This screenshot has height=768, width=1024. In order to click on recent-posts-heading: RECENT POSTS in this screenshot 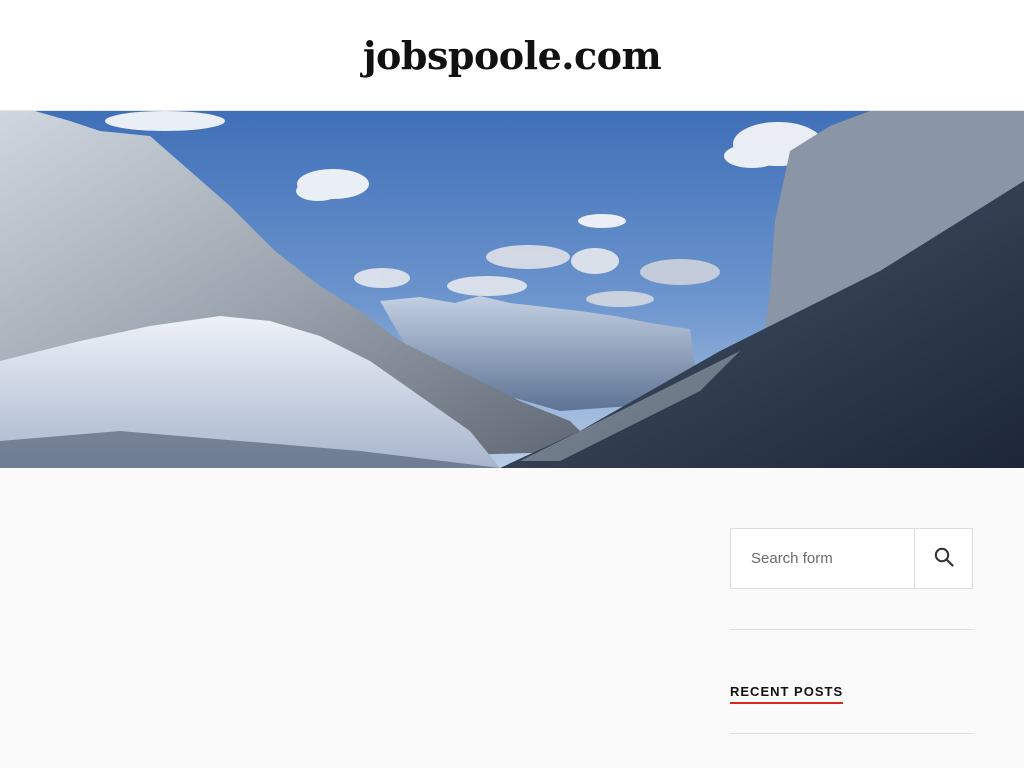, I will do `click(787, 693)`.